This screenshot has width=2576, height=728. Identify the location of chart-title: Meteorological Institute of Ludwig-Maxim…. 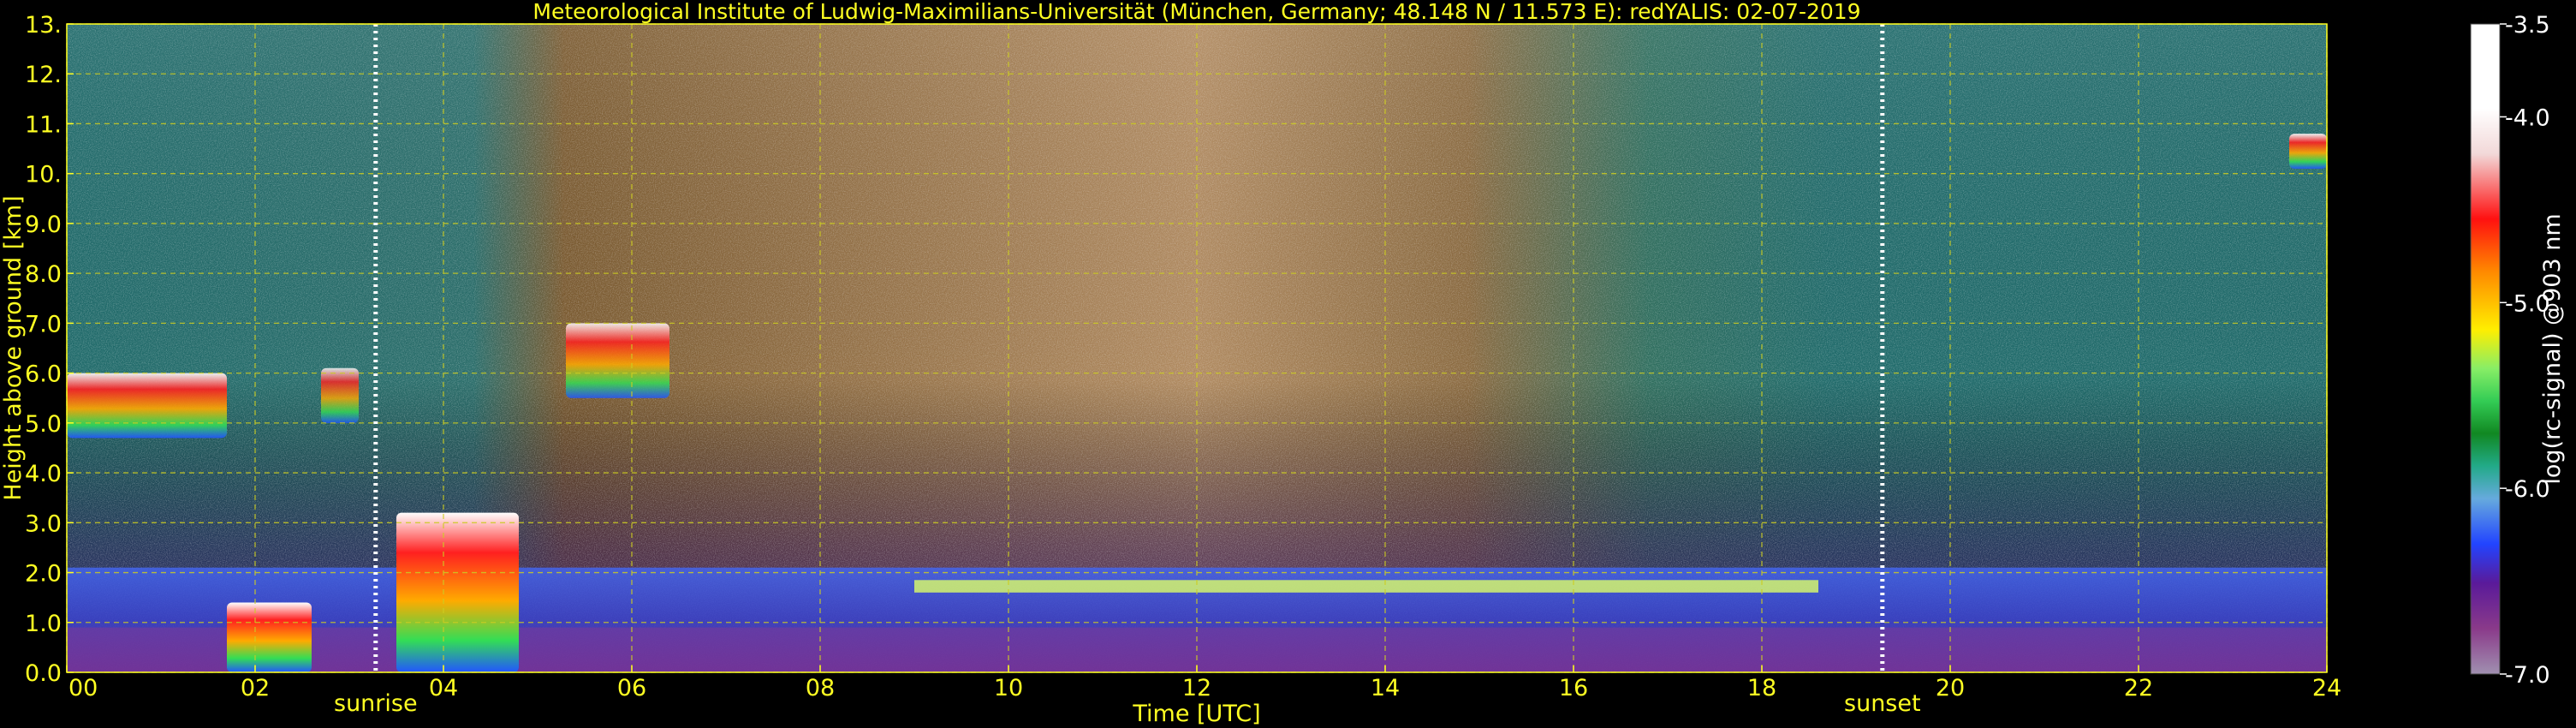
(1196, 12).